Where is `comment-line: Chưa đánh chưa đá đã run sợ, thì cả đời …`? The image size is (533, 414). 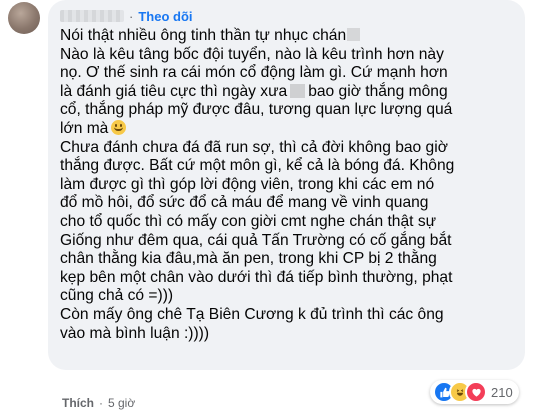
comment-line: Chưa đánh chưa đá đã run sợ, thì cả đời … is located at coordinates (254, 147).